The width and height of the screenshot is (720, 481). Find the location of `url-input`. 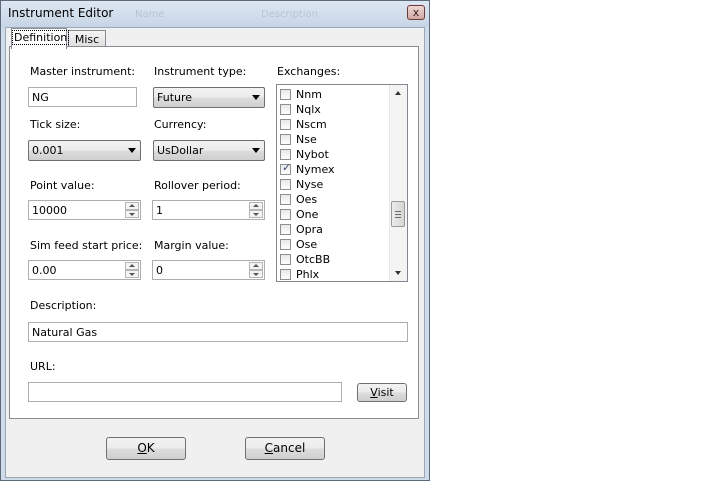

url-input is located at coordinates (185, 392).